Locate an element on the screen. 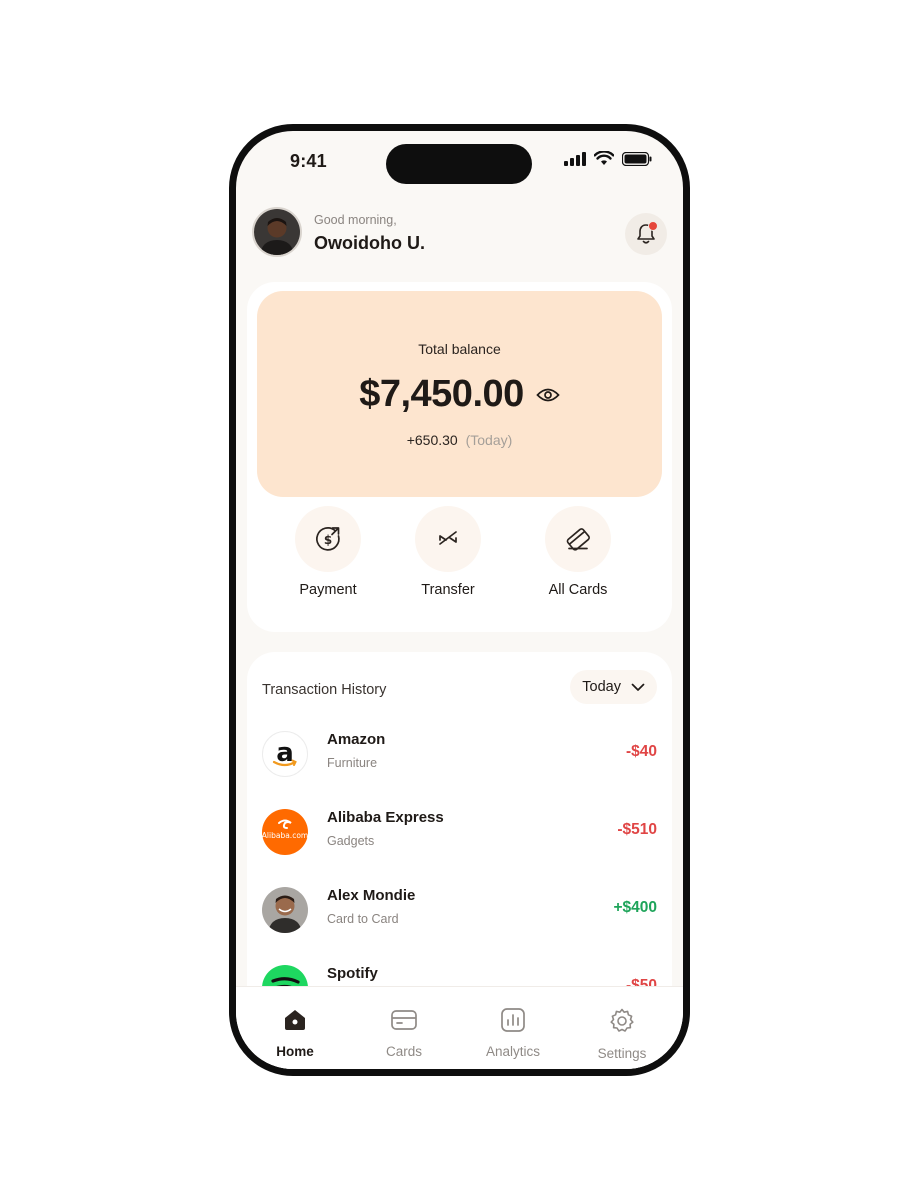 The height and width of the screenshot is (1200, 919). period-dropdown: Today is located at coordinates (613, 687).